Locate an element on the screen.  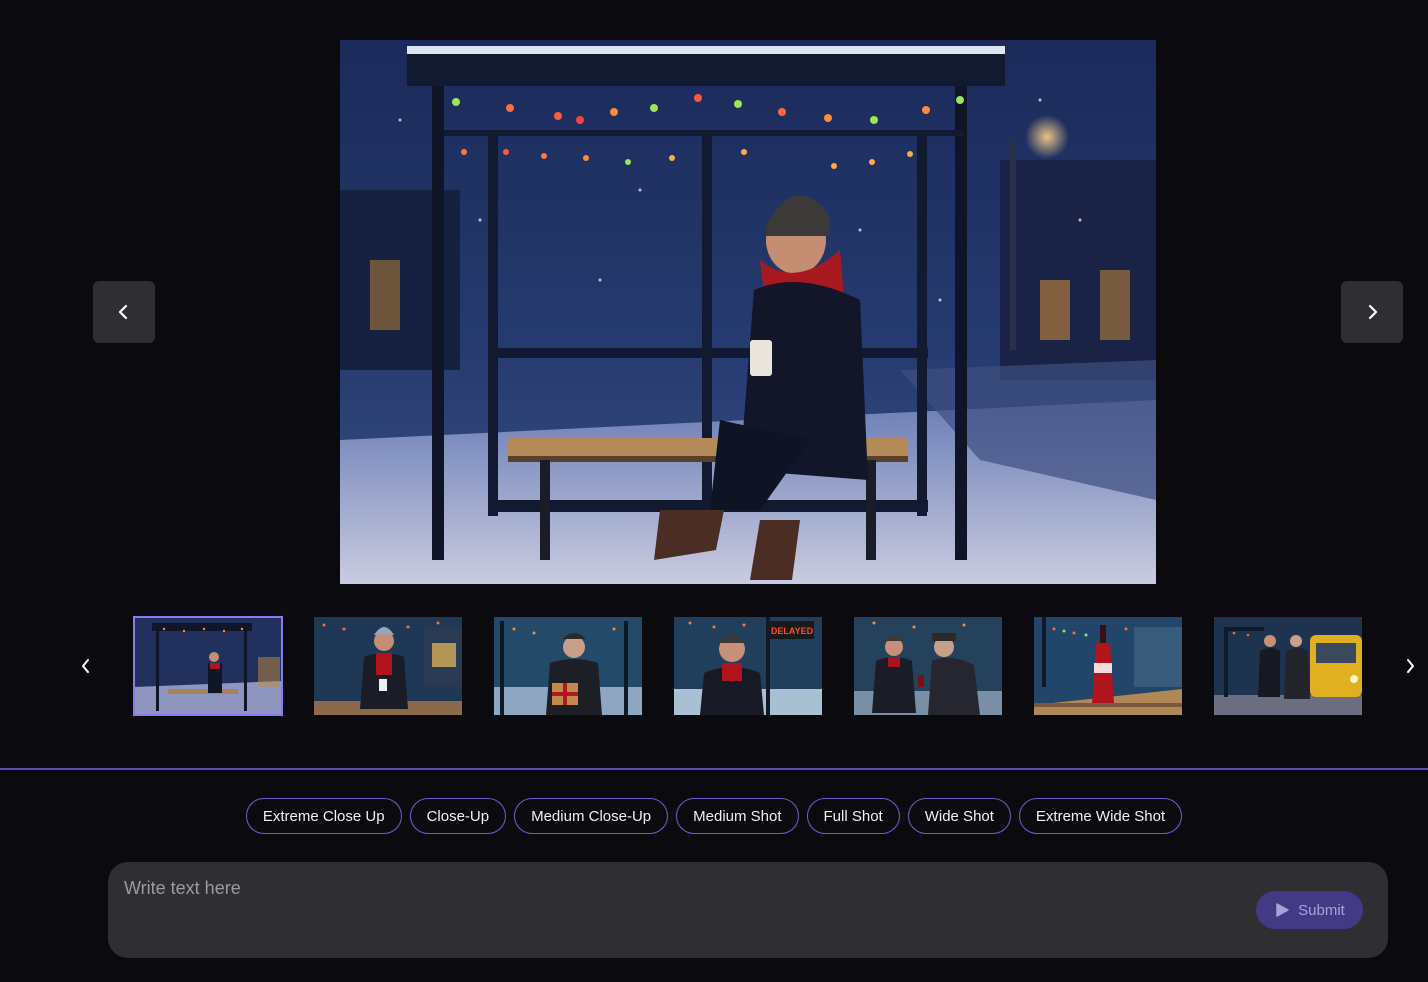
chip-close-up: Close-Up is located at coordinates (458, 816).